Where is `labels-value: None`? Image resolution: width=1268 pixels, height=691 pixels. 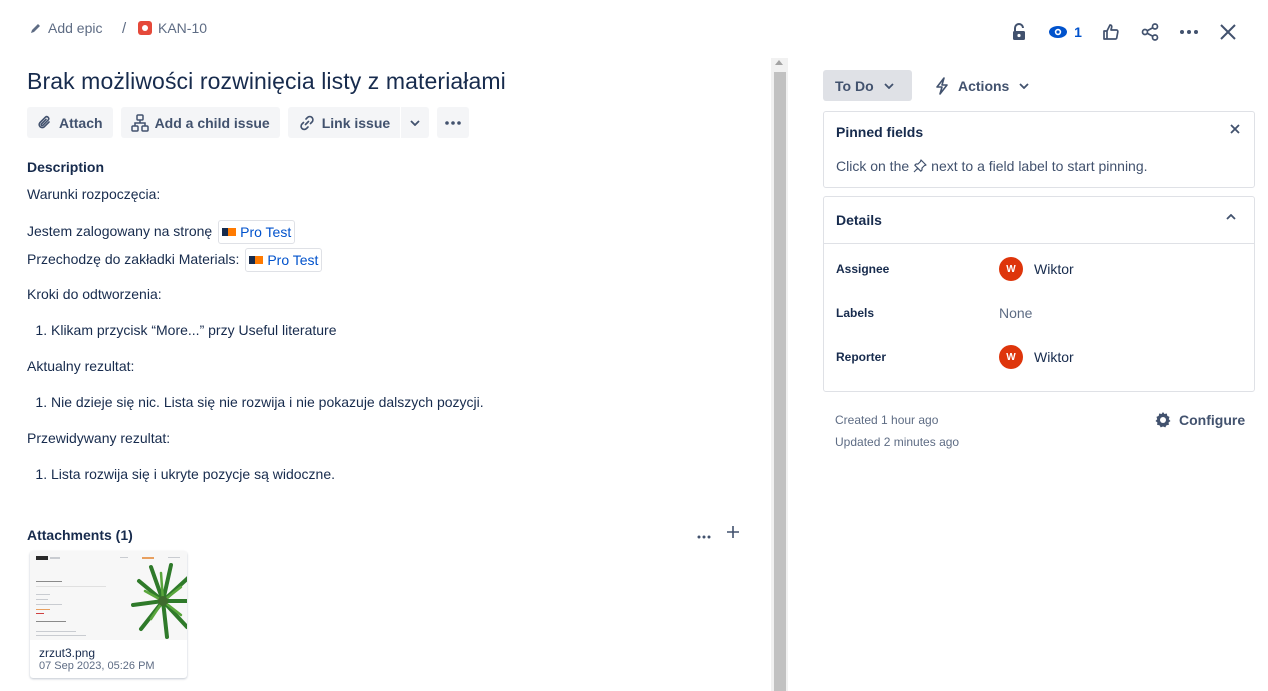 labels-value: None is located at coordinates (1015, 313).